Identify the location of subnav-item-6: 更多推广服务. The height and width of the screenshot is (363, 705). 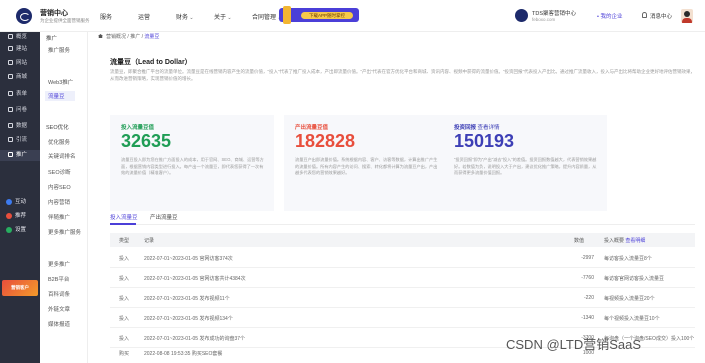
(64, 232).